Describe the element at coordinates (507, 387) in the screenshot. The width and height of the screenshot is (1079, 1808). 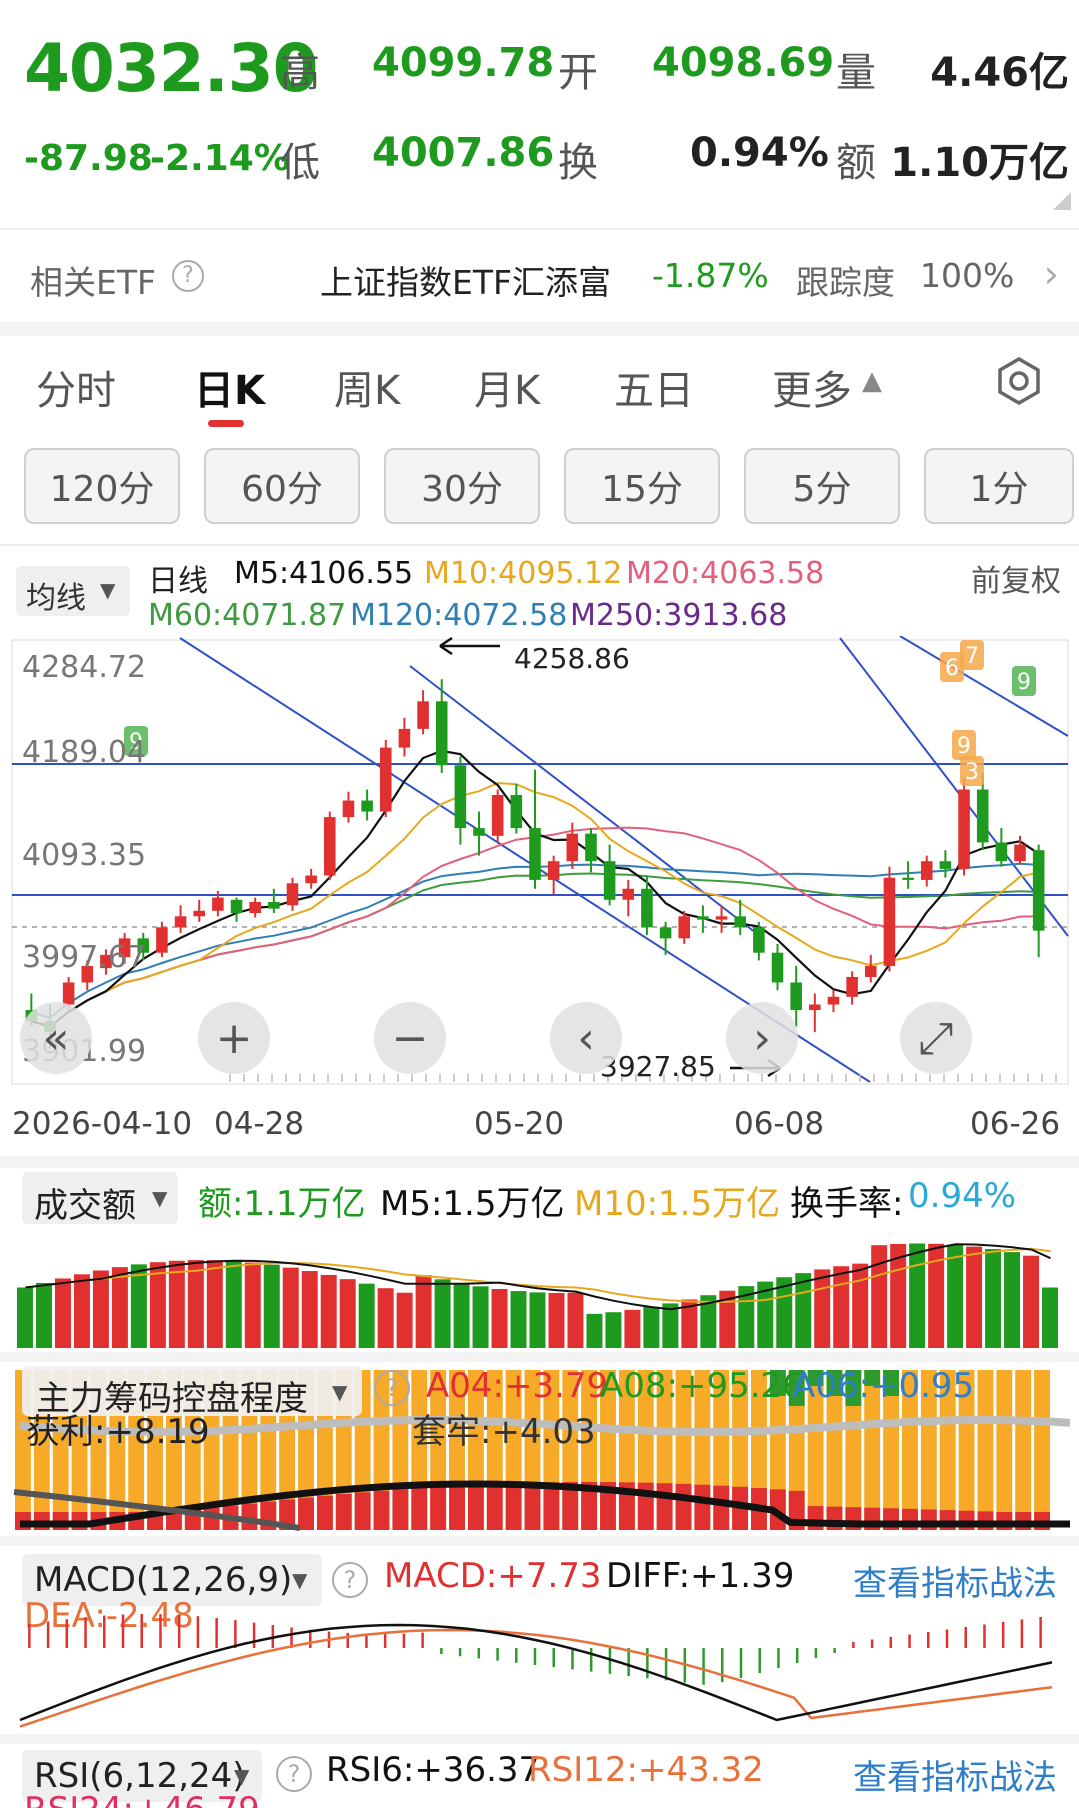
I see `tab-monthly-k: 月K` at that location.